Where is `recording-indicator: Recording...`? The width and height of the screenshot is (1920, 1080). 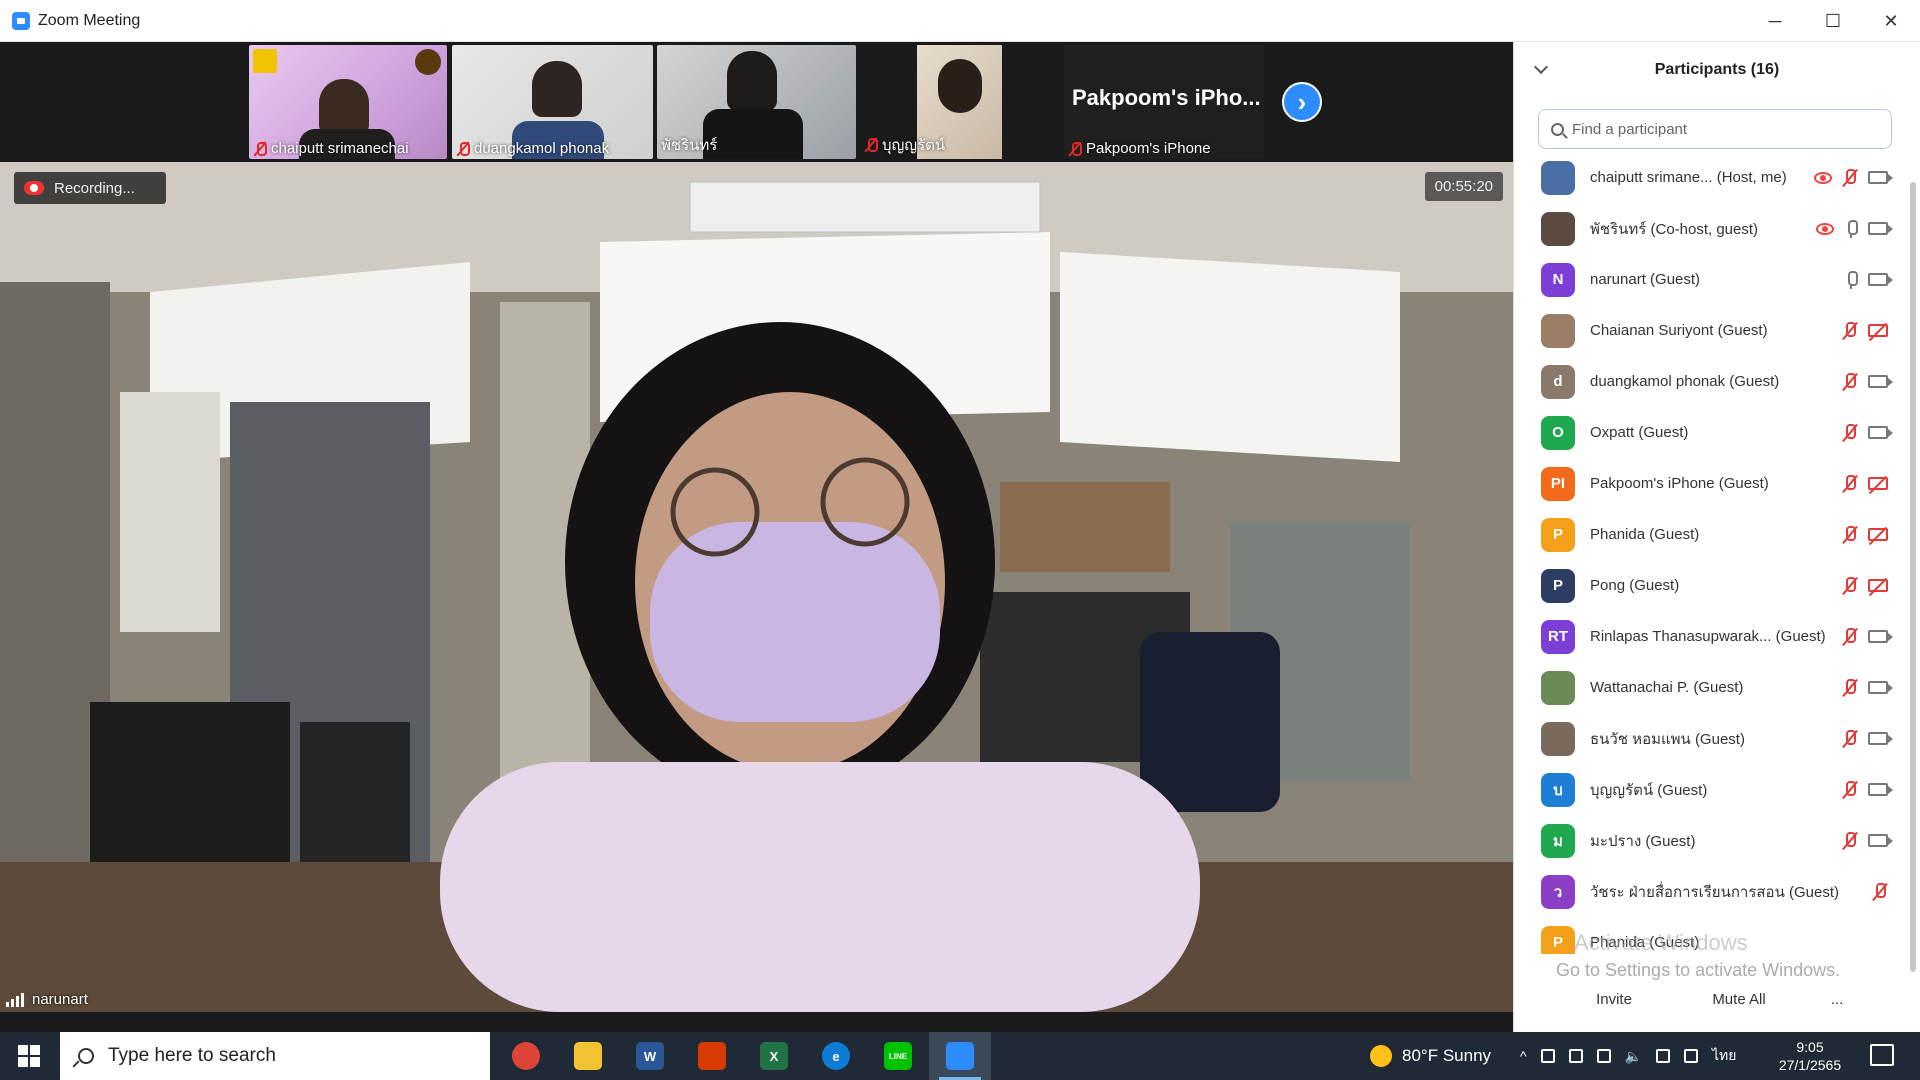
recording-indicator: Recording... is located at coordinates (90, 188).